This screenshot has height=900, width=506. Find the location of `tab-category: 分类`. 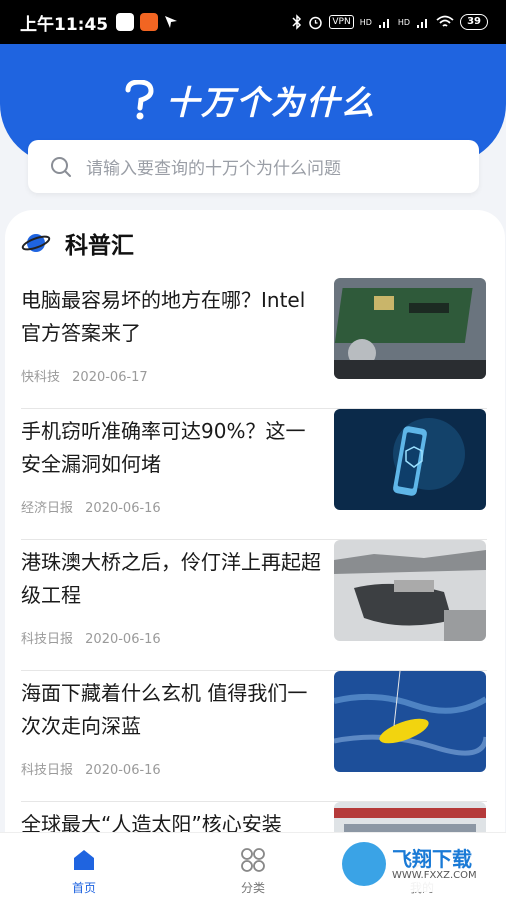

tab-category: 分类 is located at coordinates (253, 866).